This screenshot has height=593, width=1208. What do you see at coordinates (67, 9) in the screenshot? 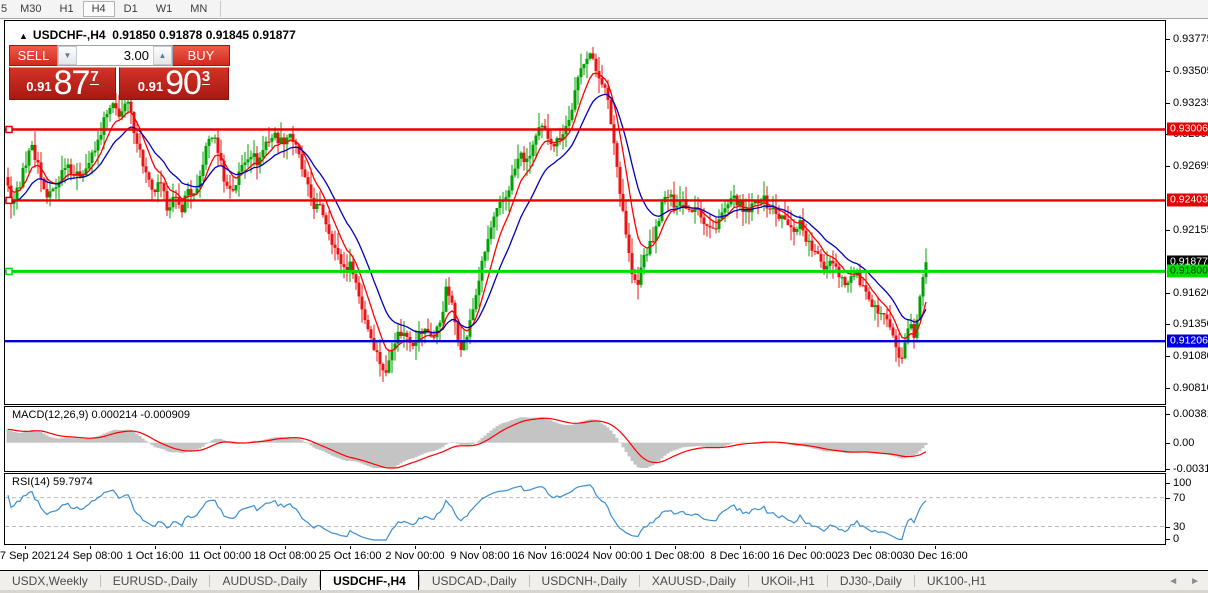
I see `timeframe-button-h1: H1` at bounding box center [67, 9].